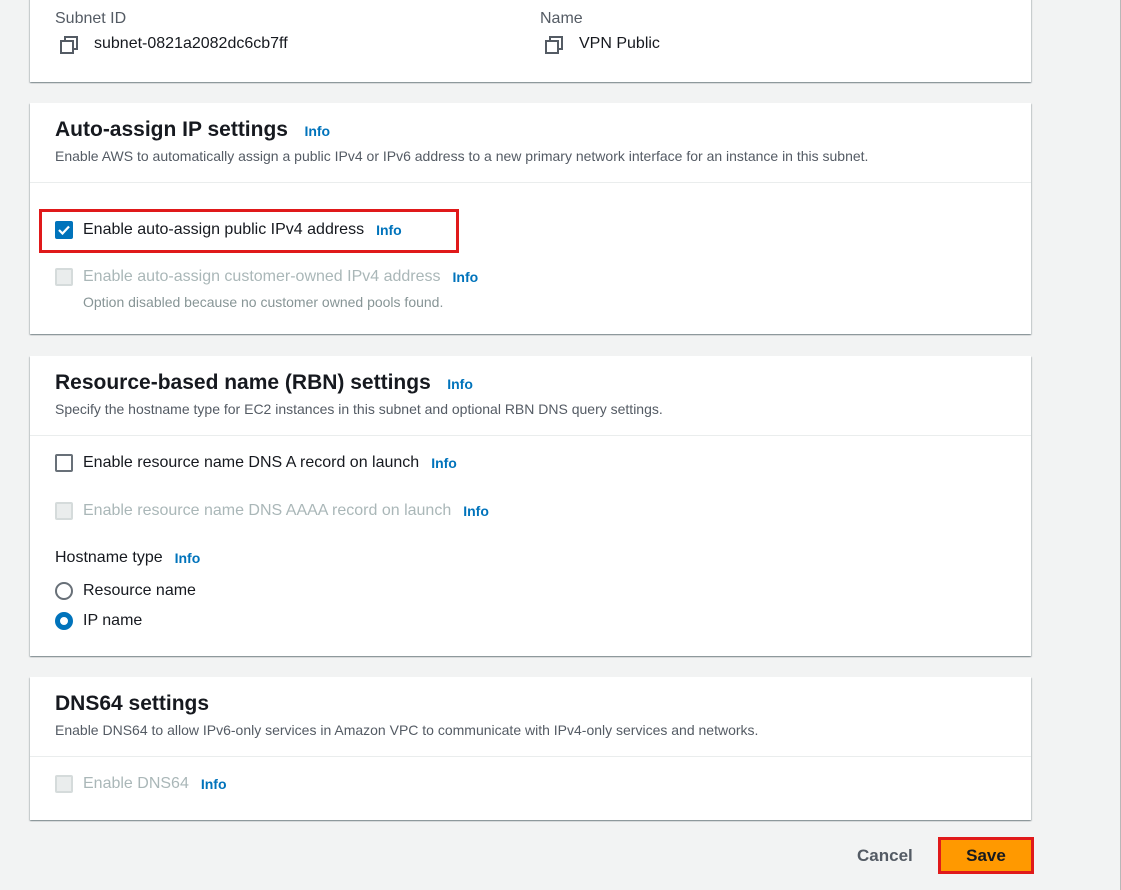 The height and width of the screenshot is (890, 1121). I want to click on cancel-button: Cancel, so click(885, 856).